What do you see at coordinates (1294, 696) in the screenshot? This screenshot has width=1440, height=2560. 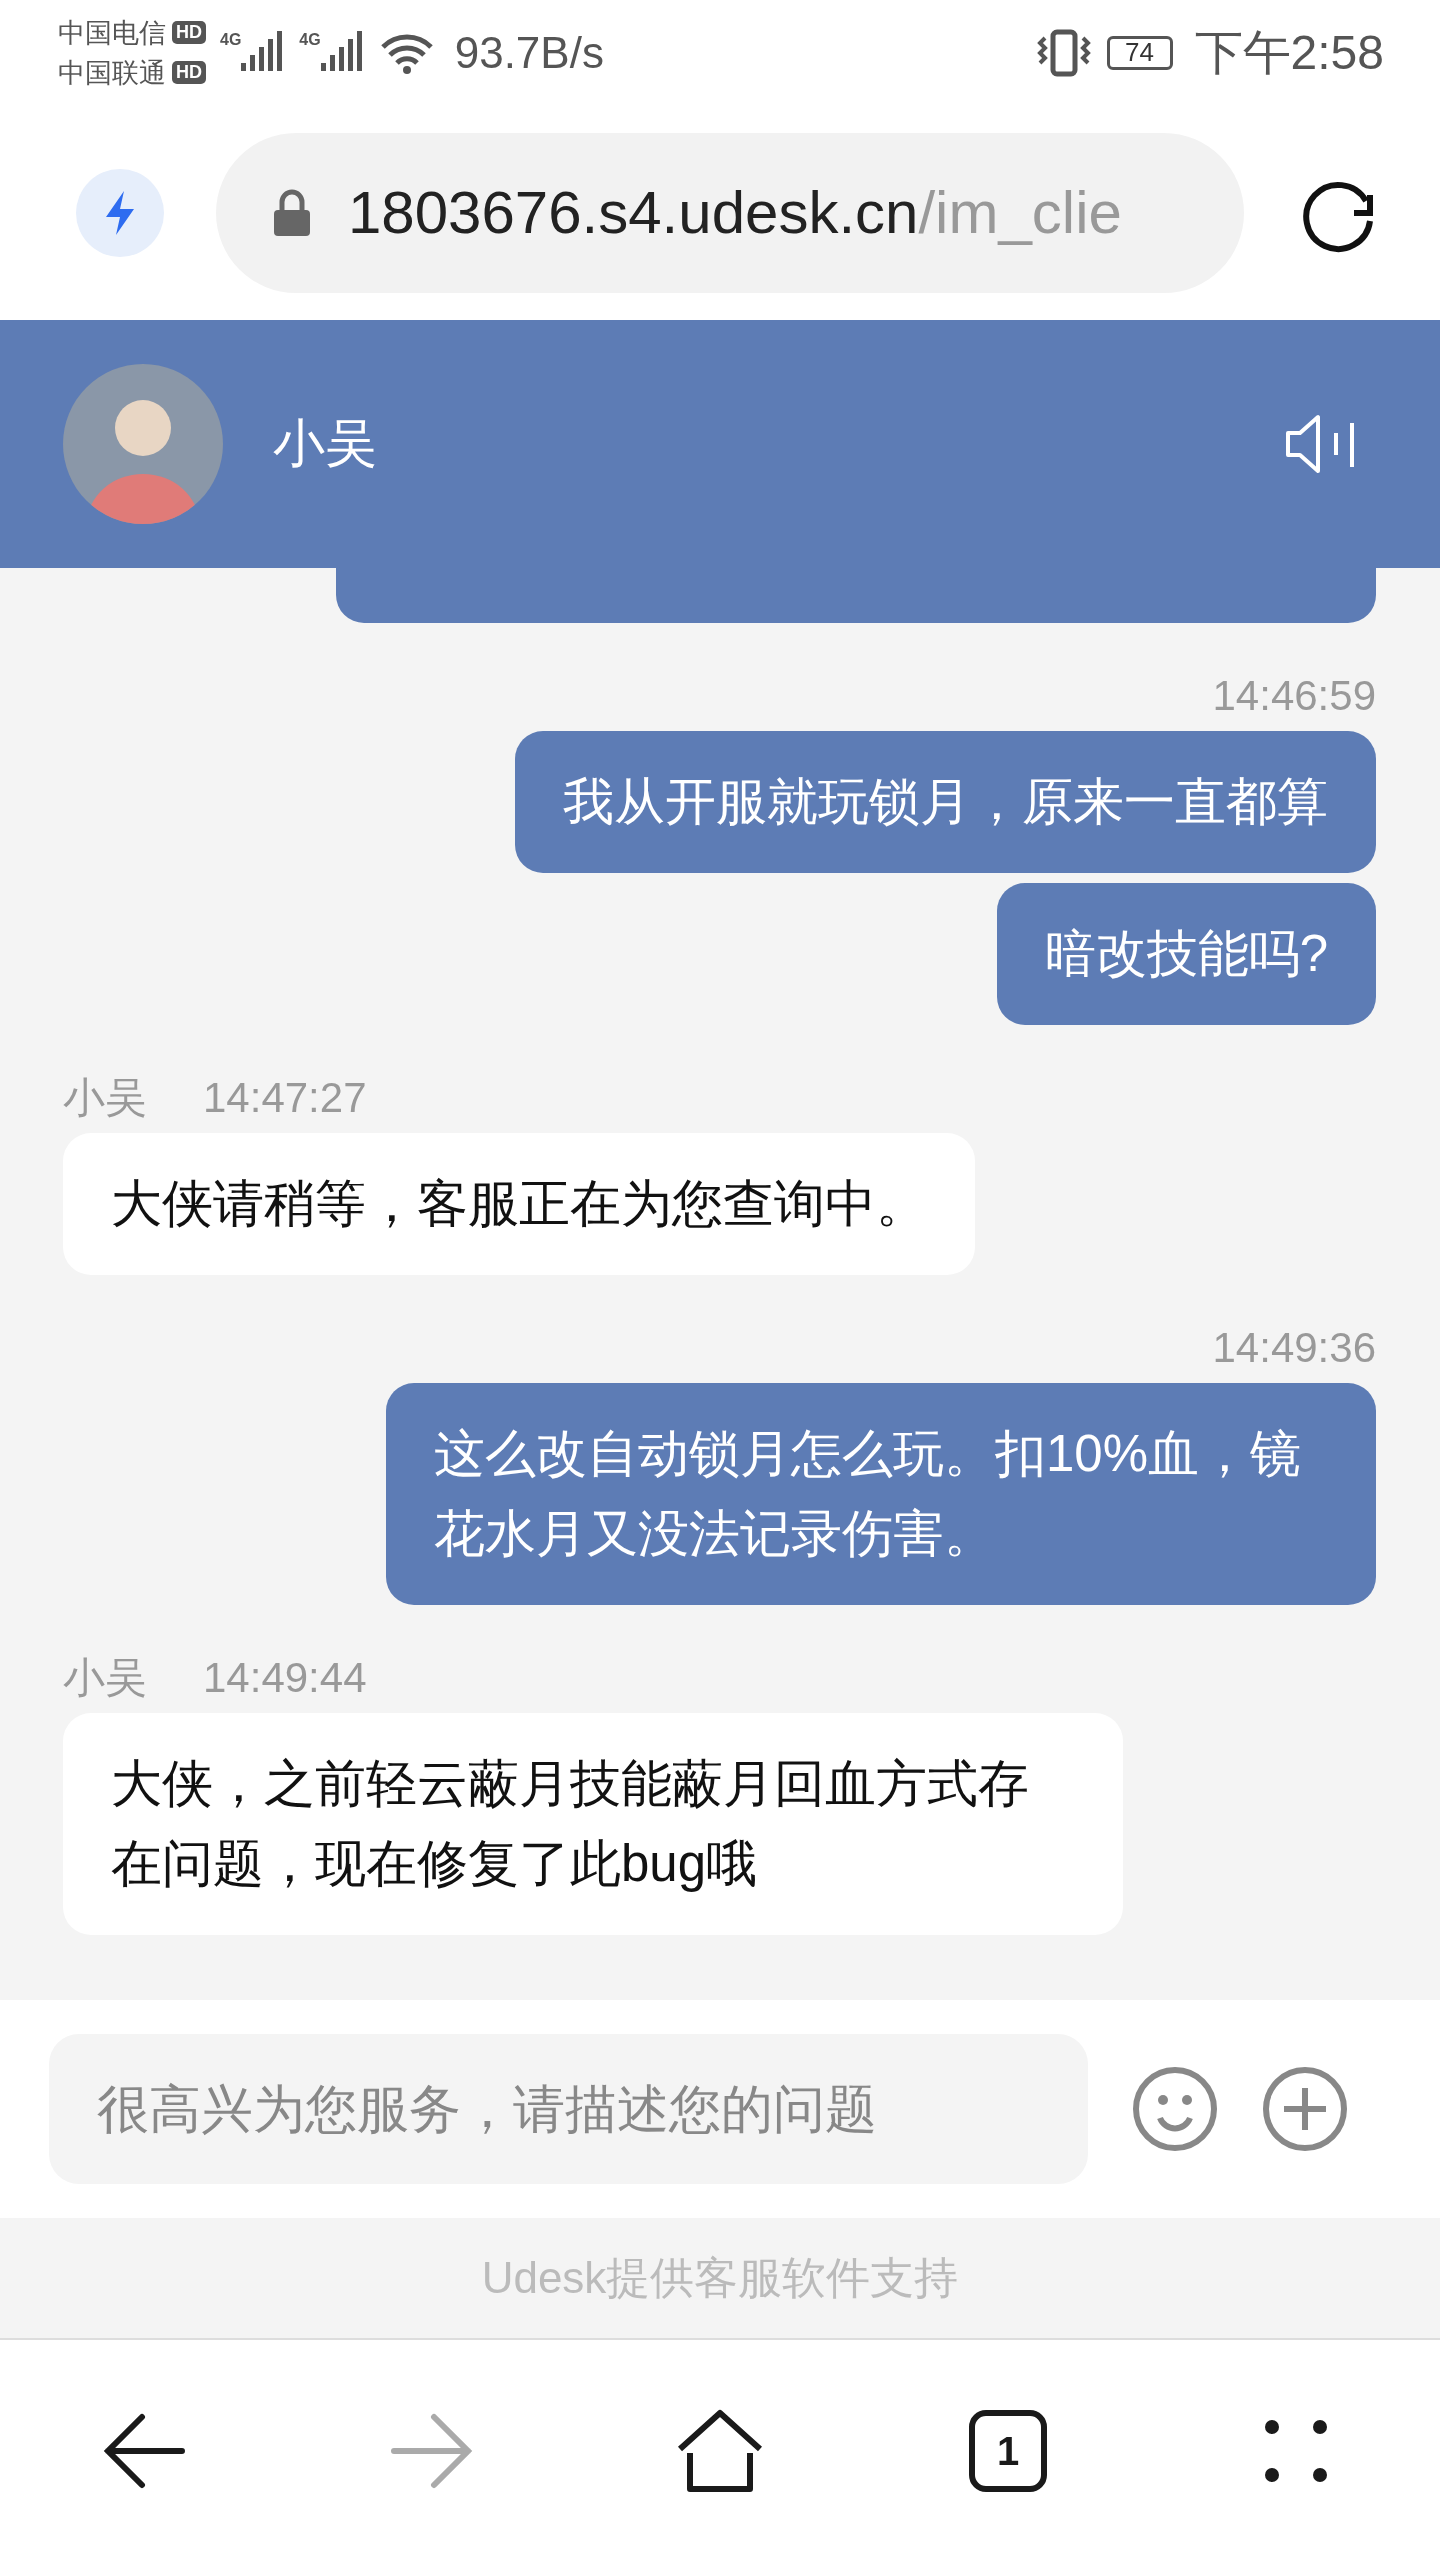 I see `message-time: 14:46:59` at bounding box center [1294, 696].